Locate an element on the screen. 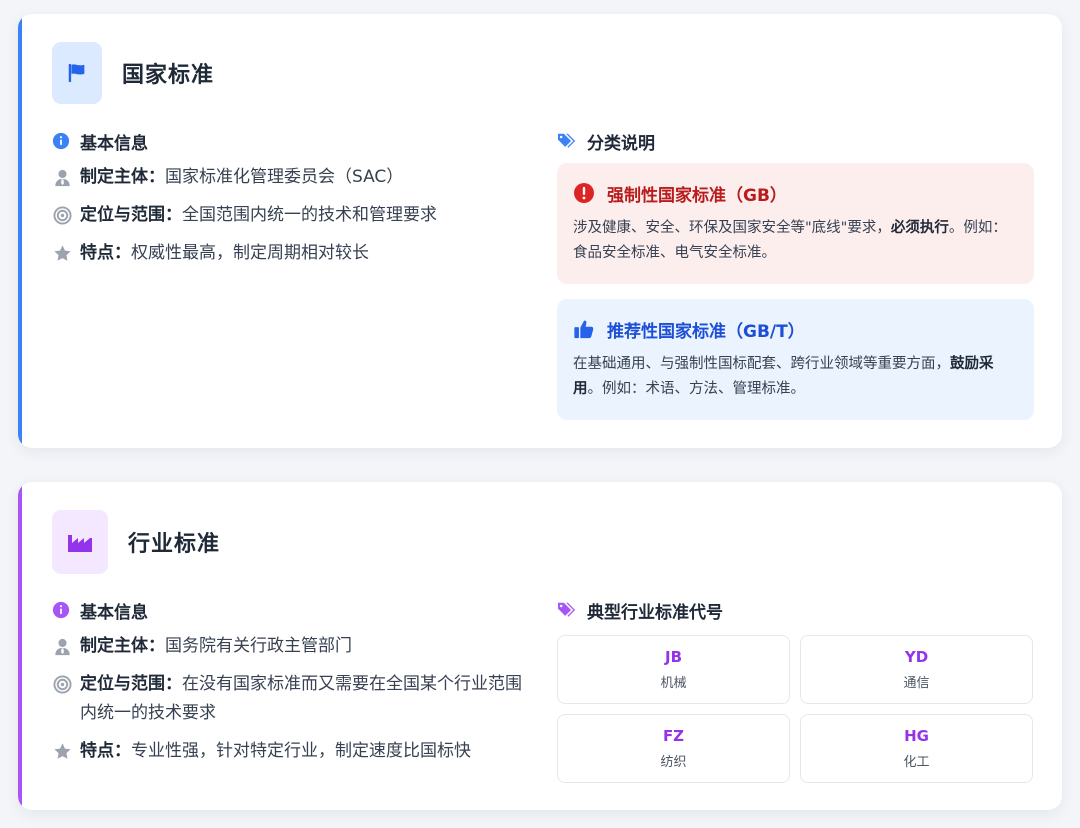 The height and width of the screenshot is (828, 1080). thumbs-up-icon is located at coordinates (584, 329).